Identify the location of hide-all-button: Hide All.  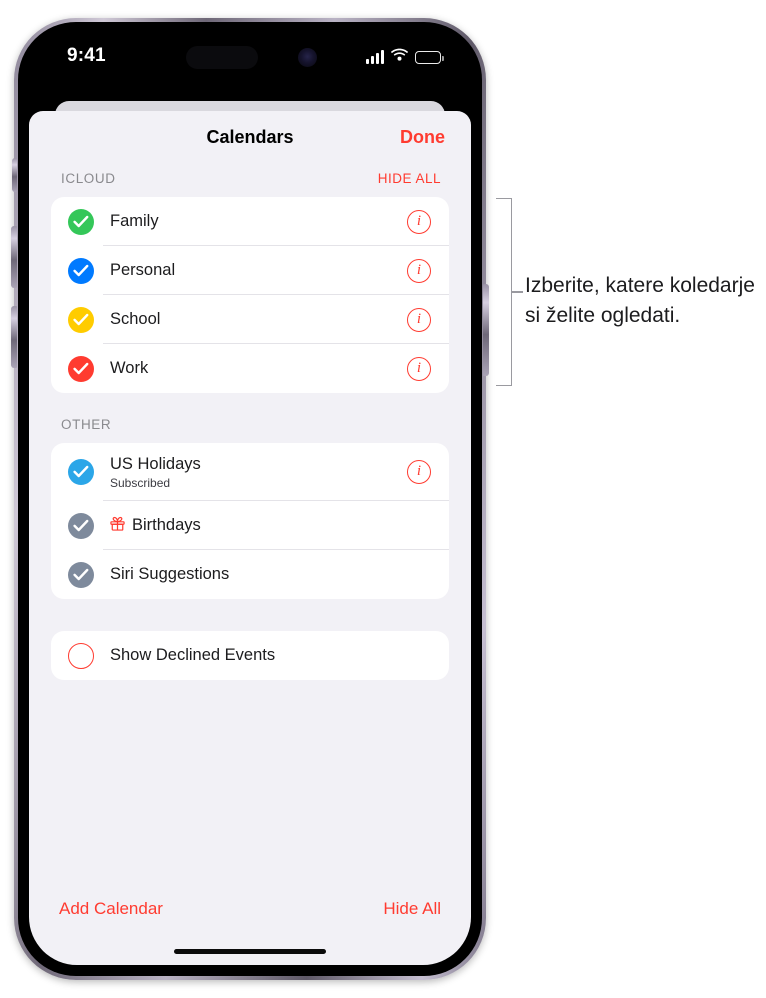
(412, 909).